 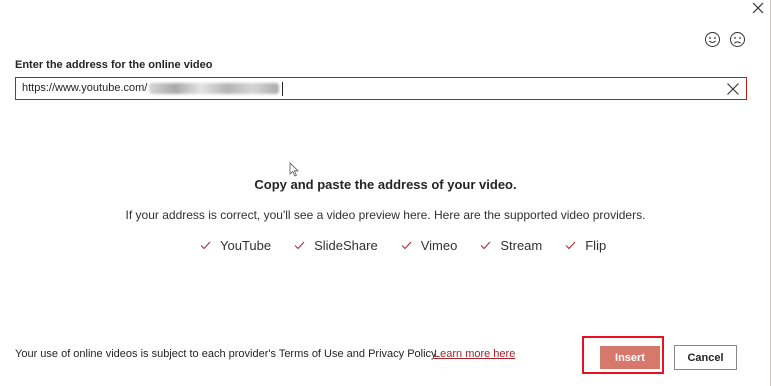 I want to click on frown-icon, so click(x=737, y=39).